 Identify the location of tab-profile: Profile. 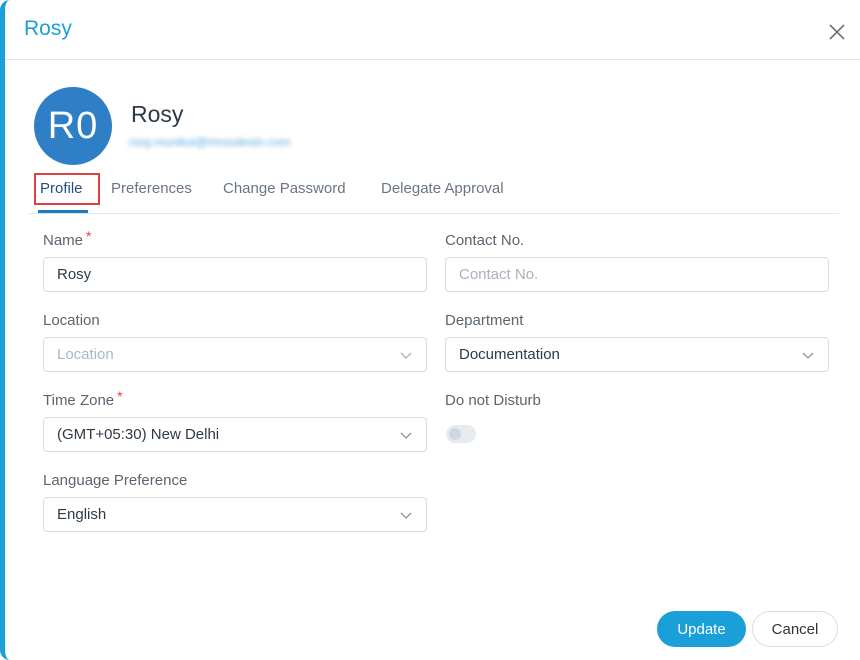
(61, 188).